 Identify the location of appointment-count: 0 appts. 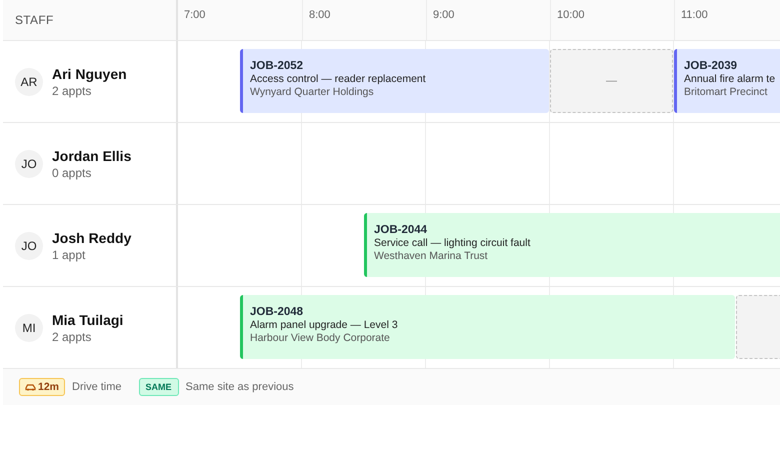
(72, 173).